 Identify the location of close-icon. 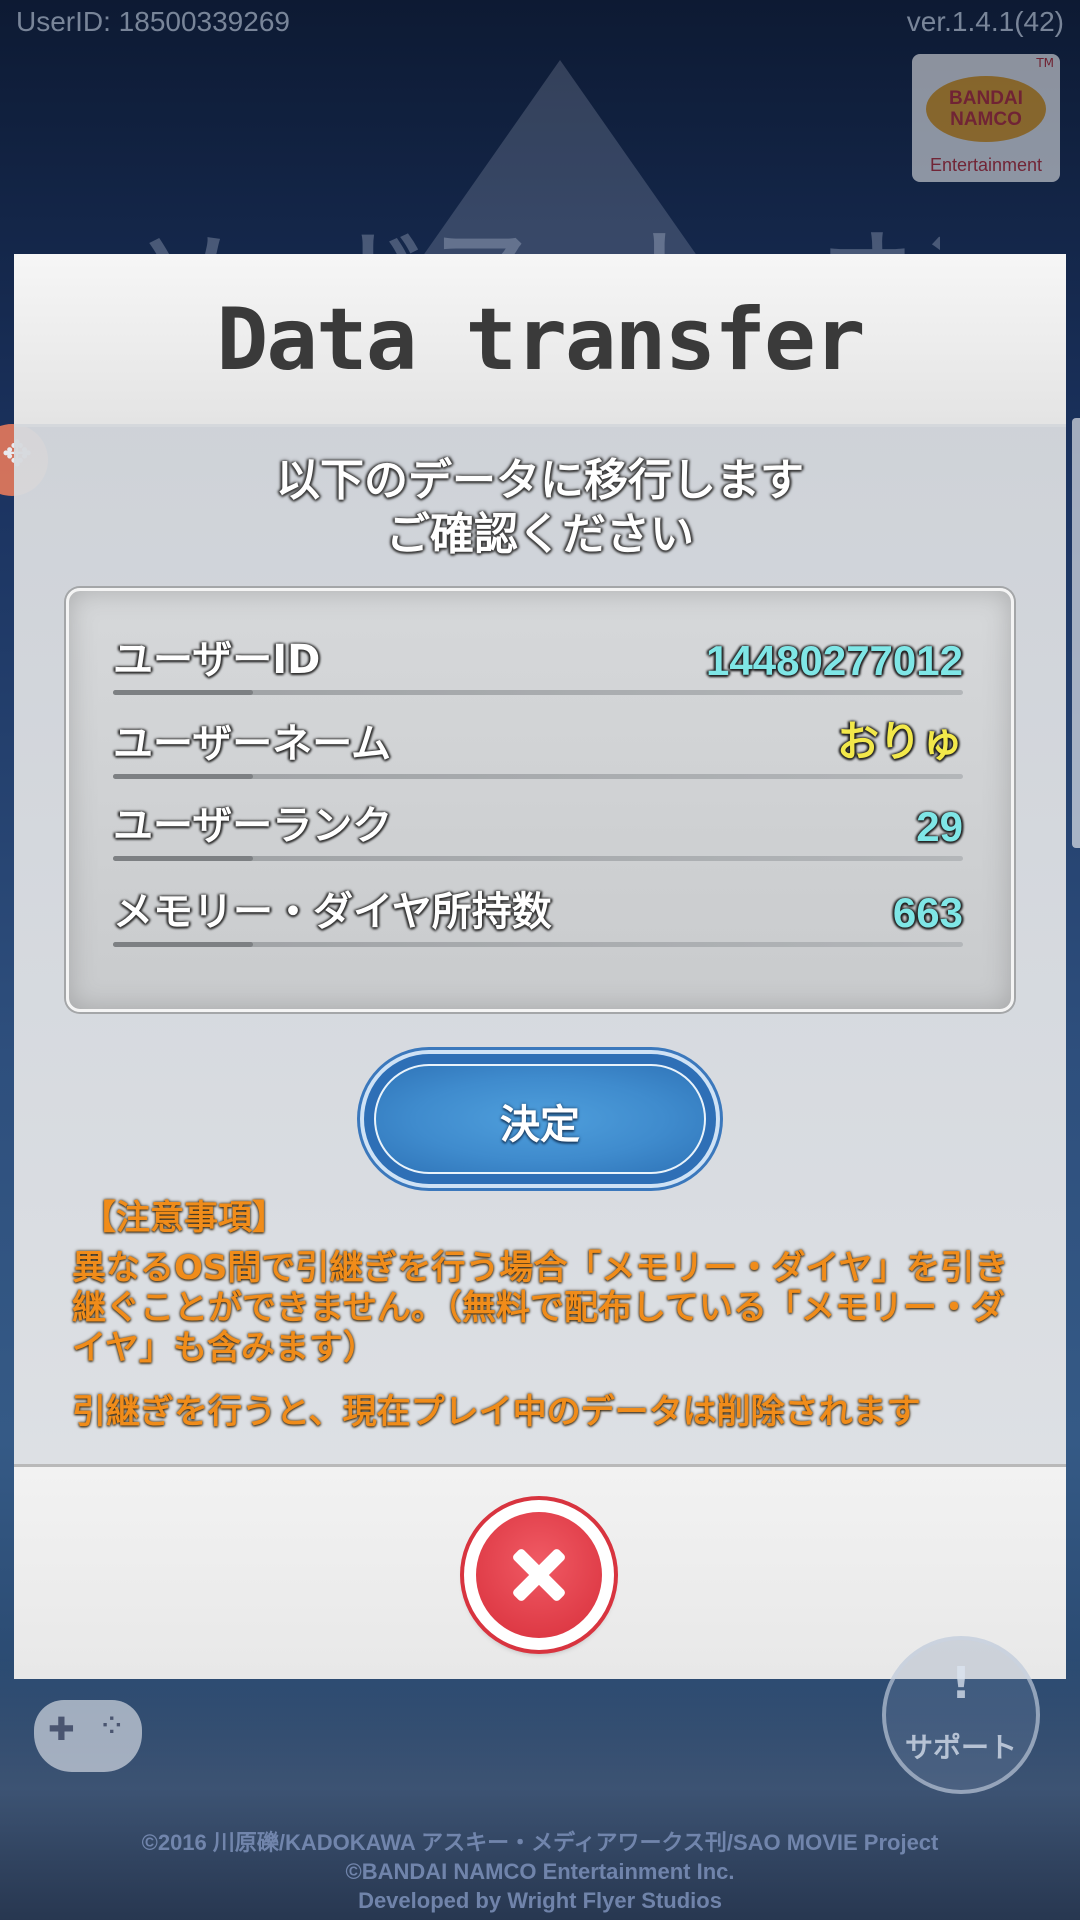
(539, 1575).